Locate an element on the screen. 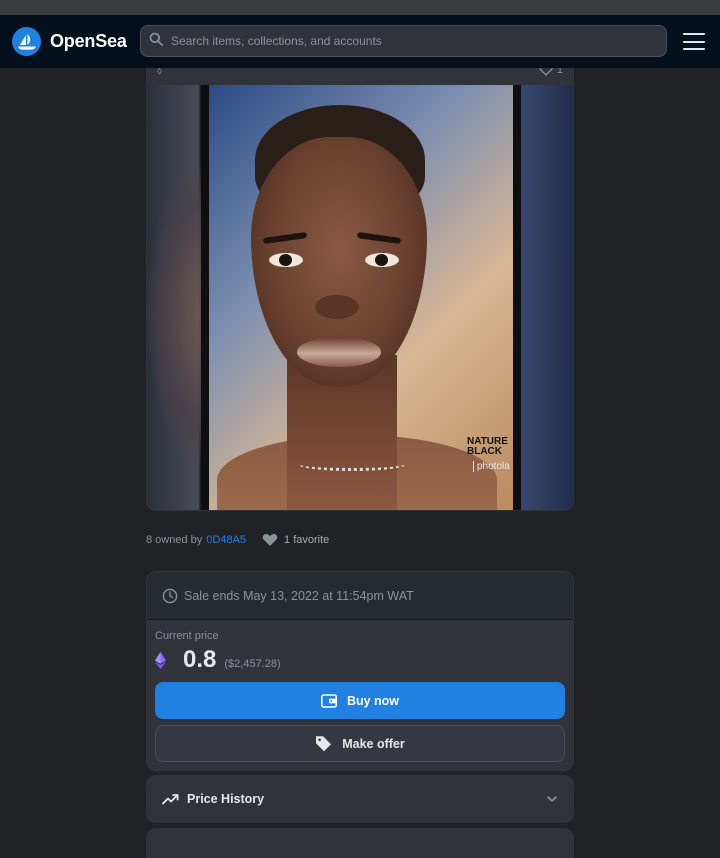 The width and height of the screenshot is (720, 858). hamburger-menu-icon is located at coordinates (694, 41).